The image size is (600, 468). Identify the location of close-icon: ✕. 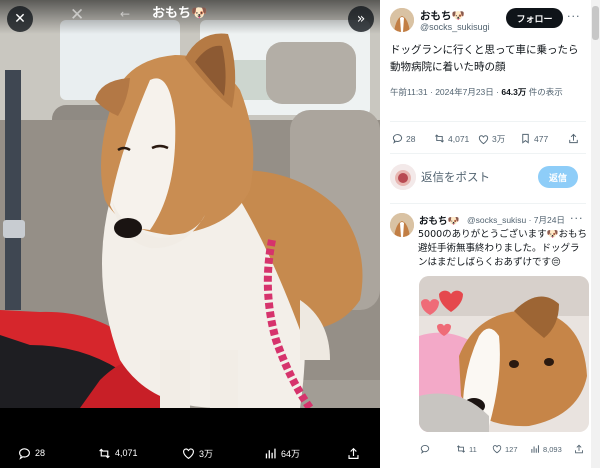
(20, 19).